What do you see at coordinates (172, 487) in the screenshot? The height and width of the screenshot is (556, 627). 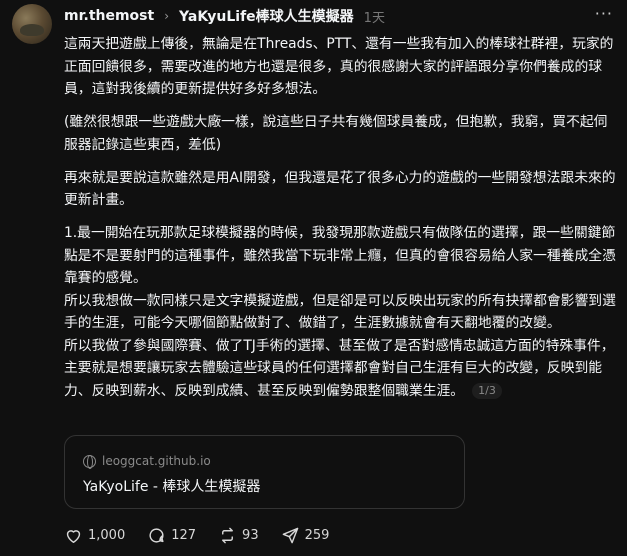 I see `link-title: YaKyoLife - 棒球人生模擬器` at bounding box center [172, 487].